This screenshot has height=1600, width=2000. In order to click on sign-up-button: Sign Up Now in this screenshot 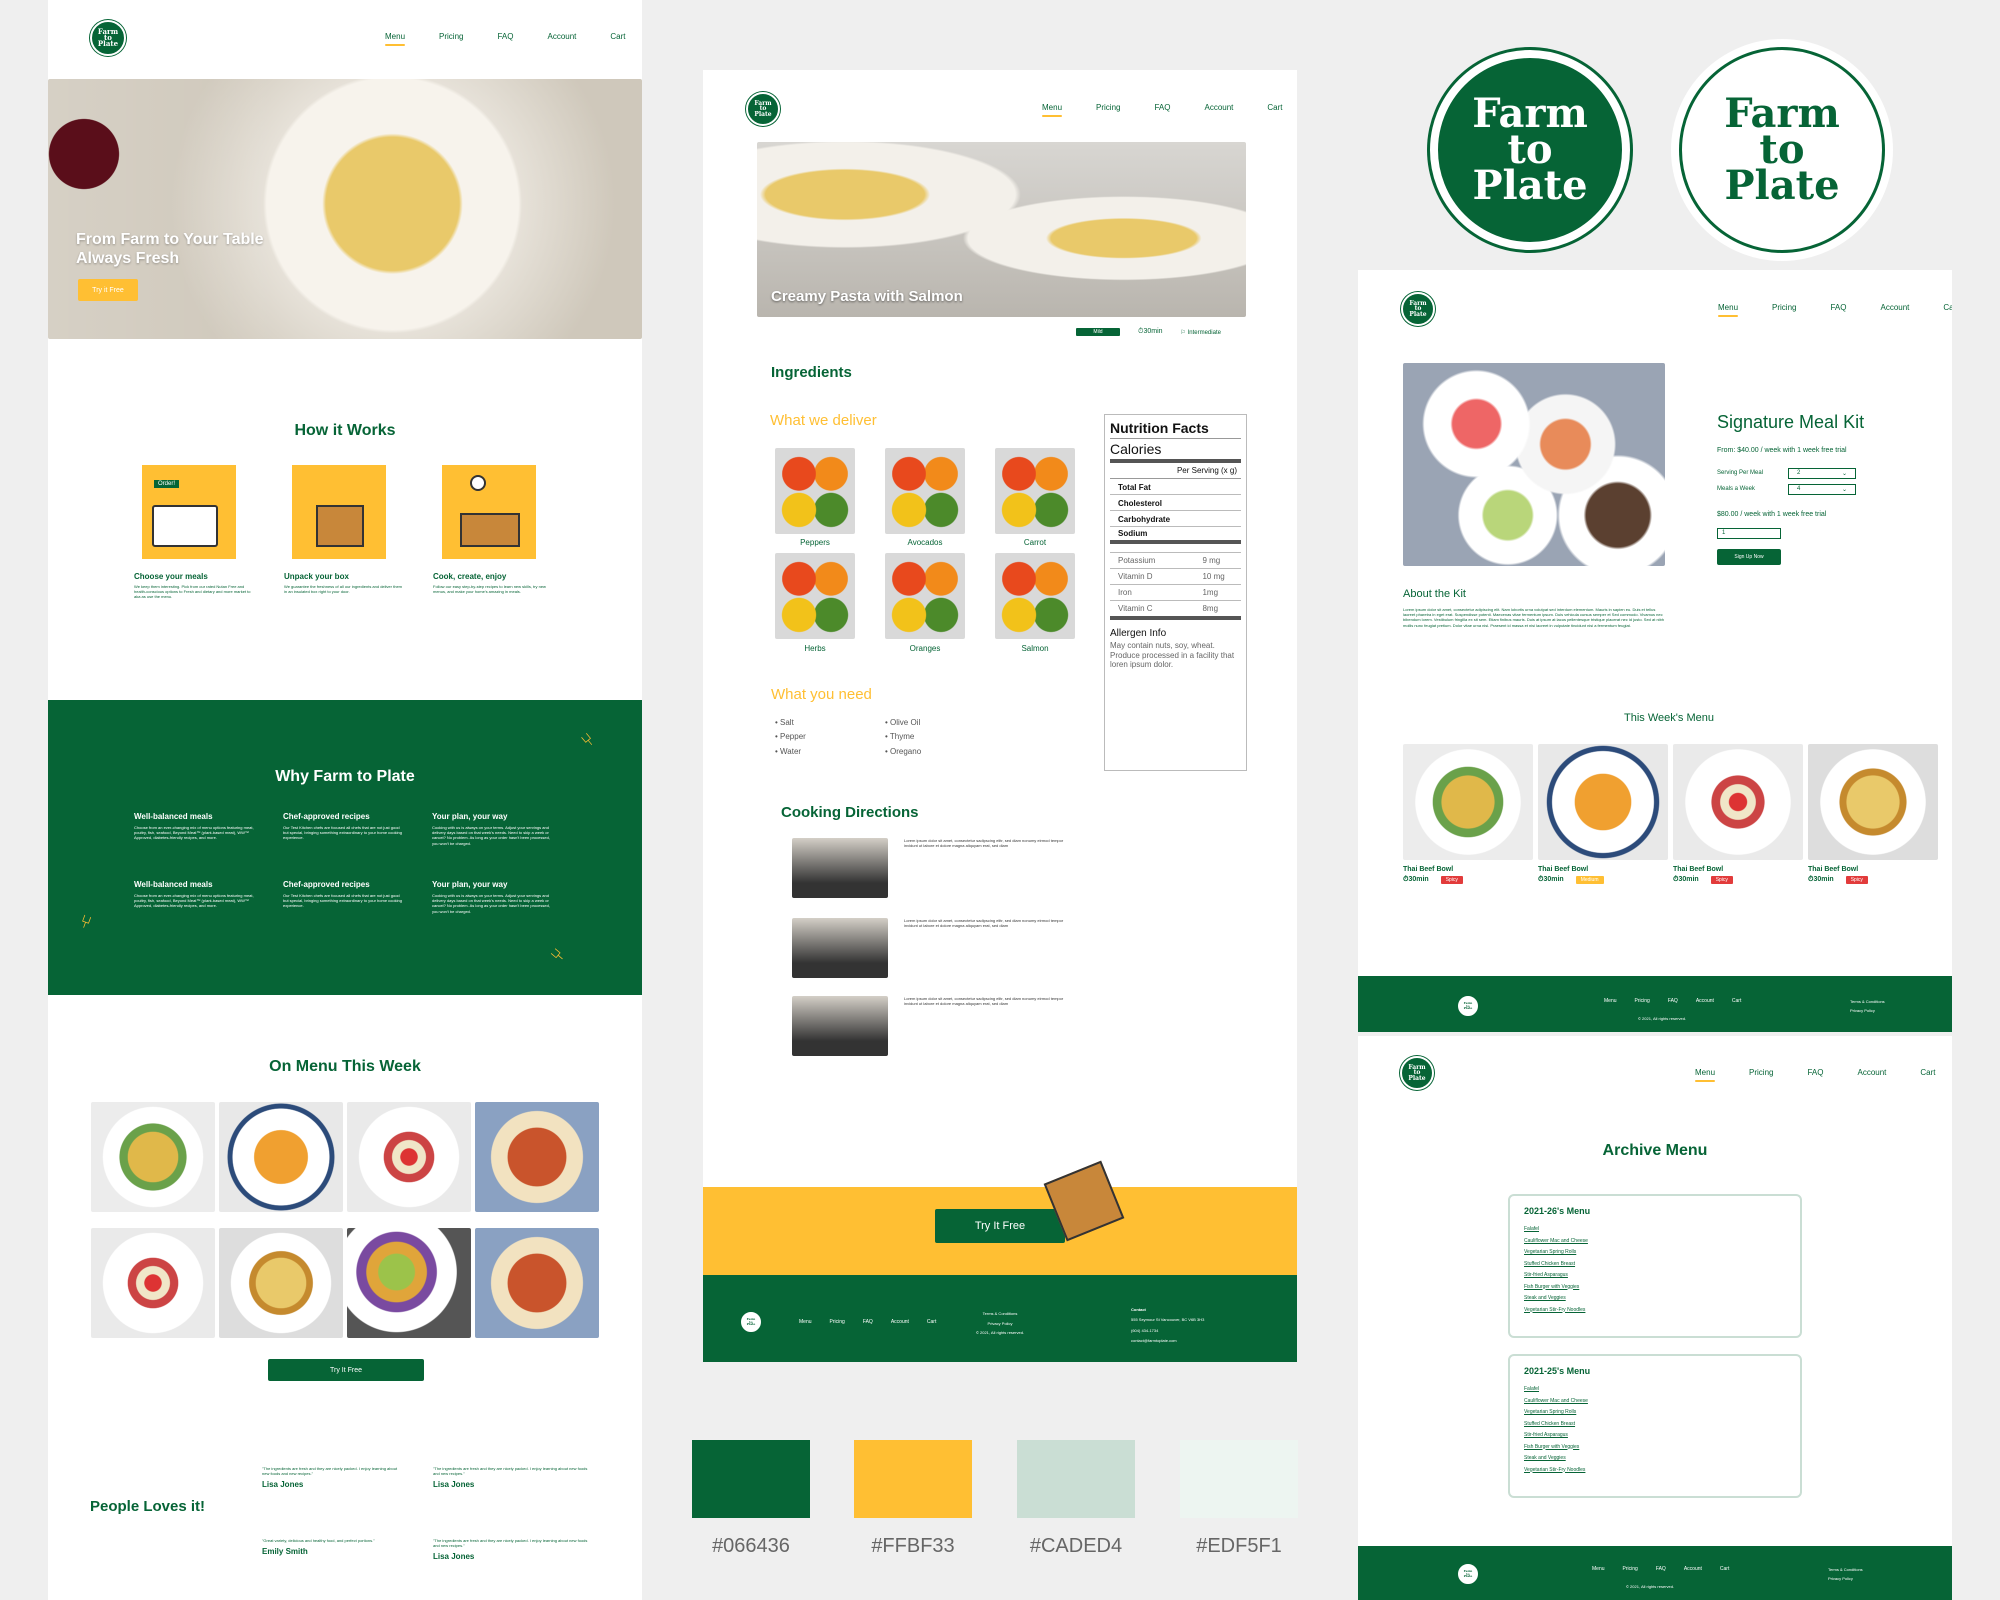, I will do `click(1749, 557)`.